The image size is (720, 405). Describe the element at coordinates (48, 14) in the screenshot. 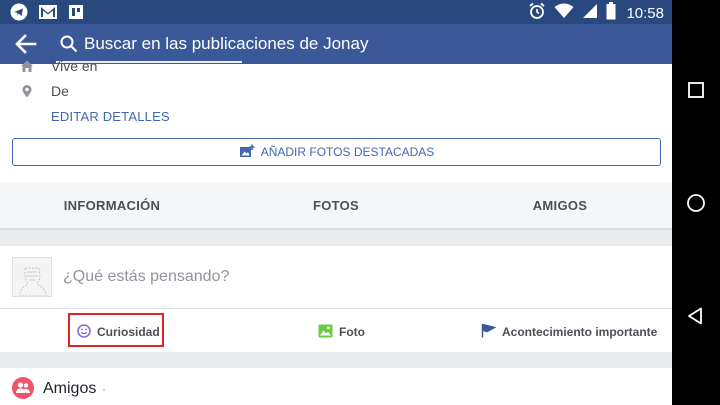

I see `gmail-icon` at that location.